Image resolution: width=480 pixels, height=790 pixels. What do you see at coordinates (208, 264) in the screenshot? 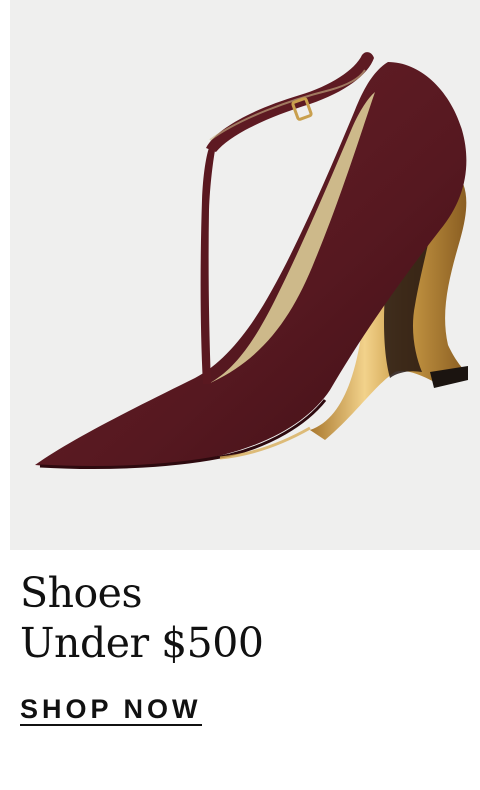
I see `t-strap` at bounding box center [208, 264].